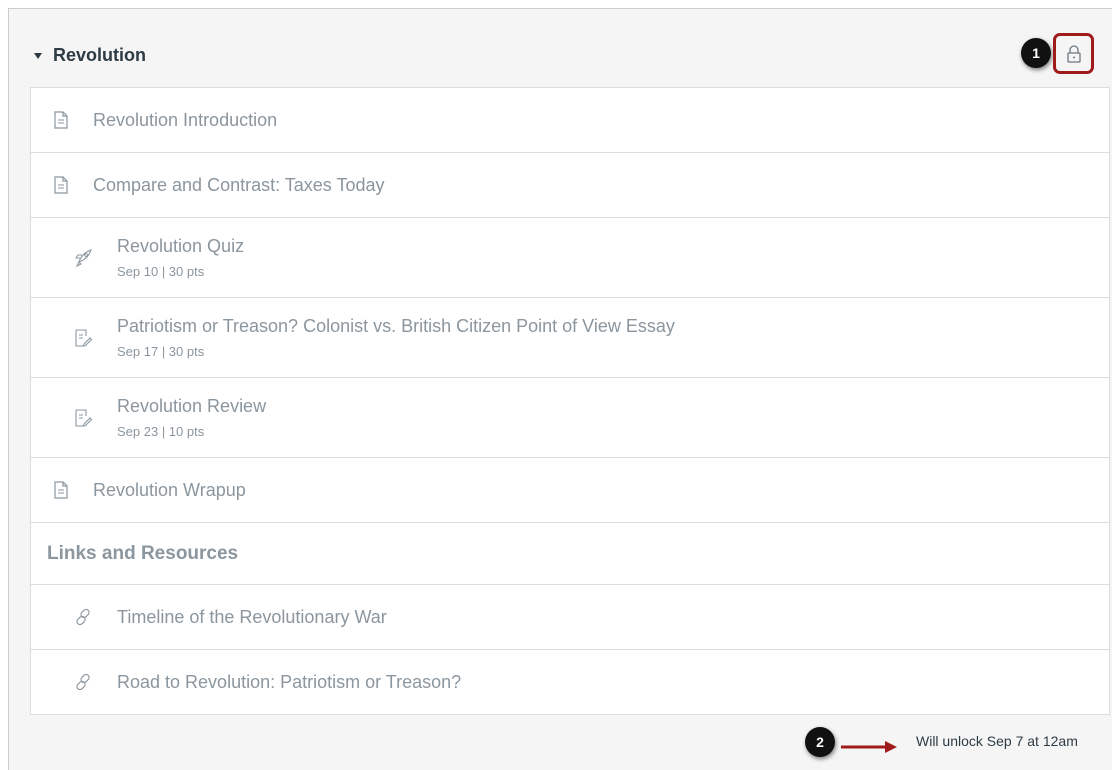  I want to click on module-item-link: Timeline of the Revolutionary War, so click(570, 617).